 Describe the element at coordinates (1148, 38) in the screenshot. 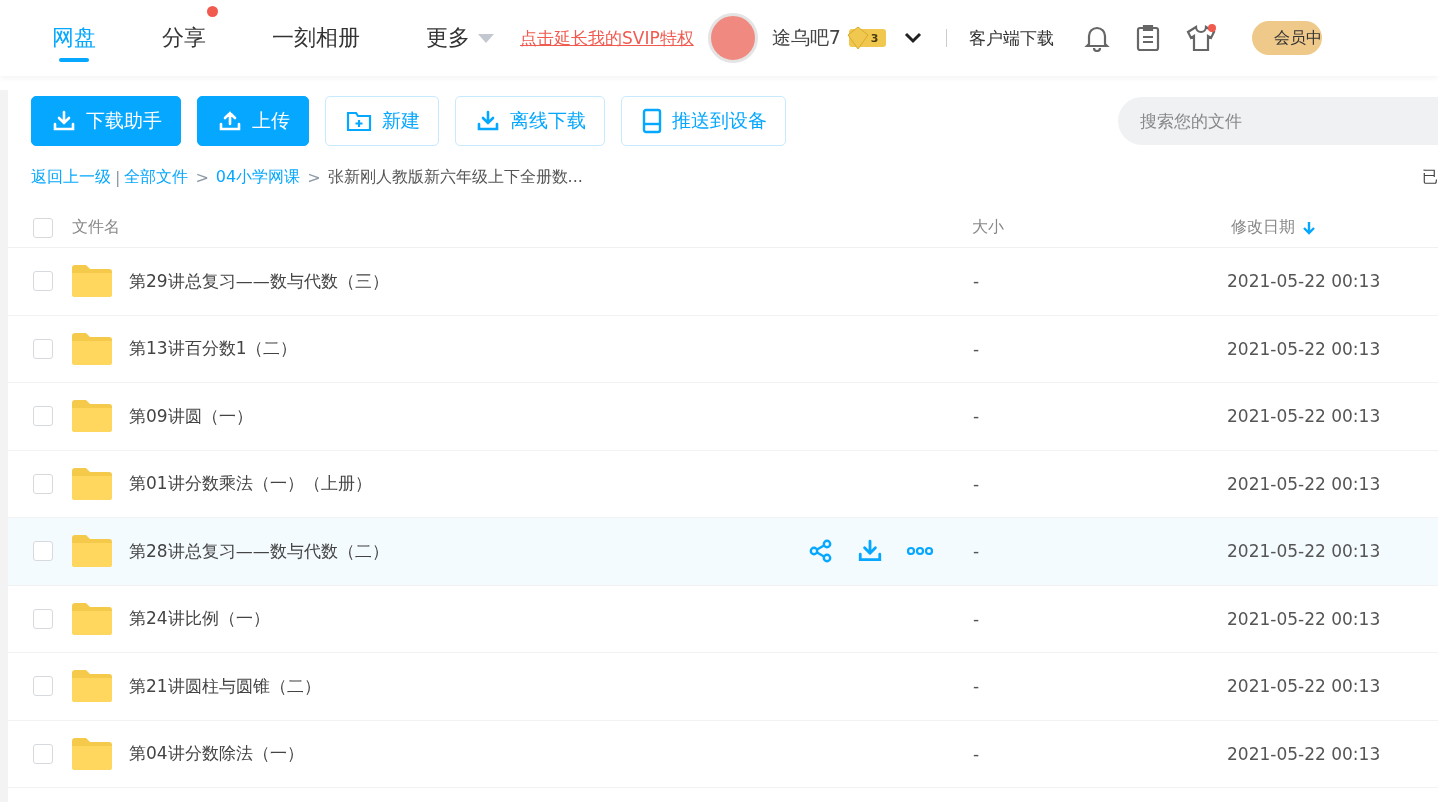

I see `clipboard-icon` at that location.